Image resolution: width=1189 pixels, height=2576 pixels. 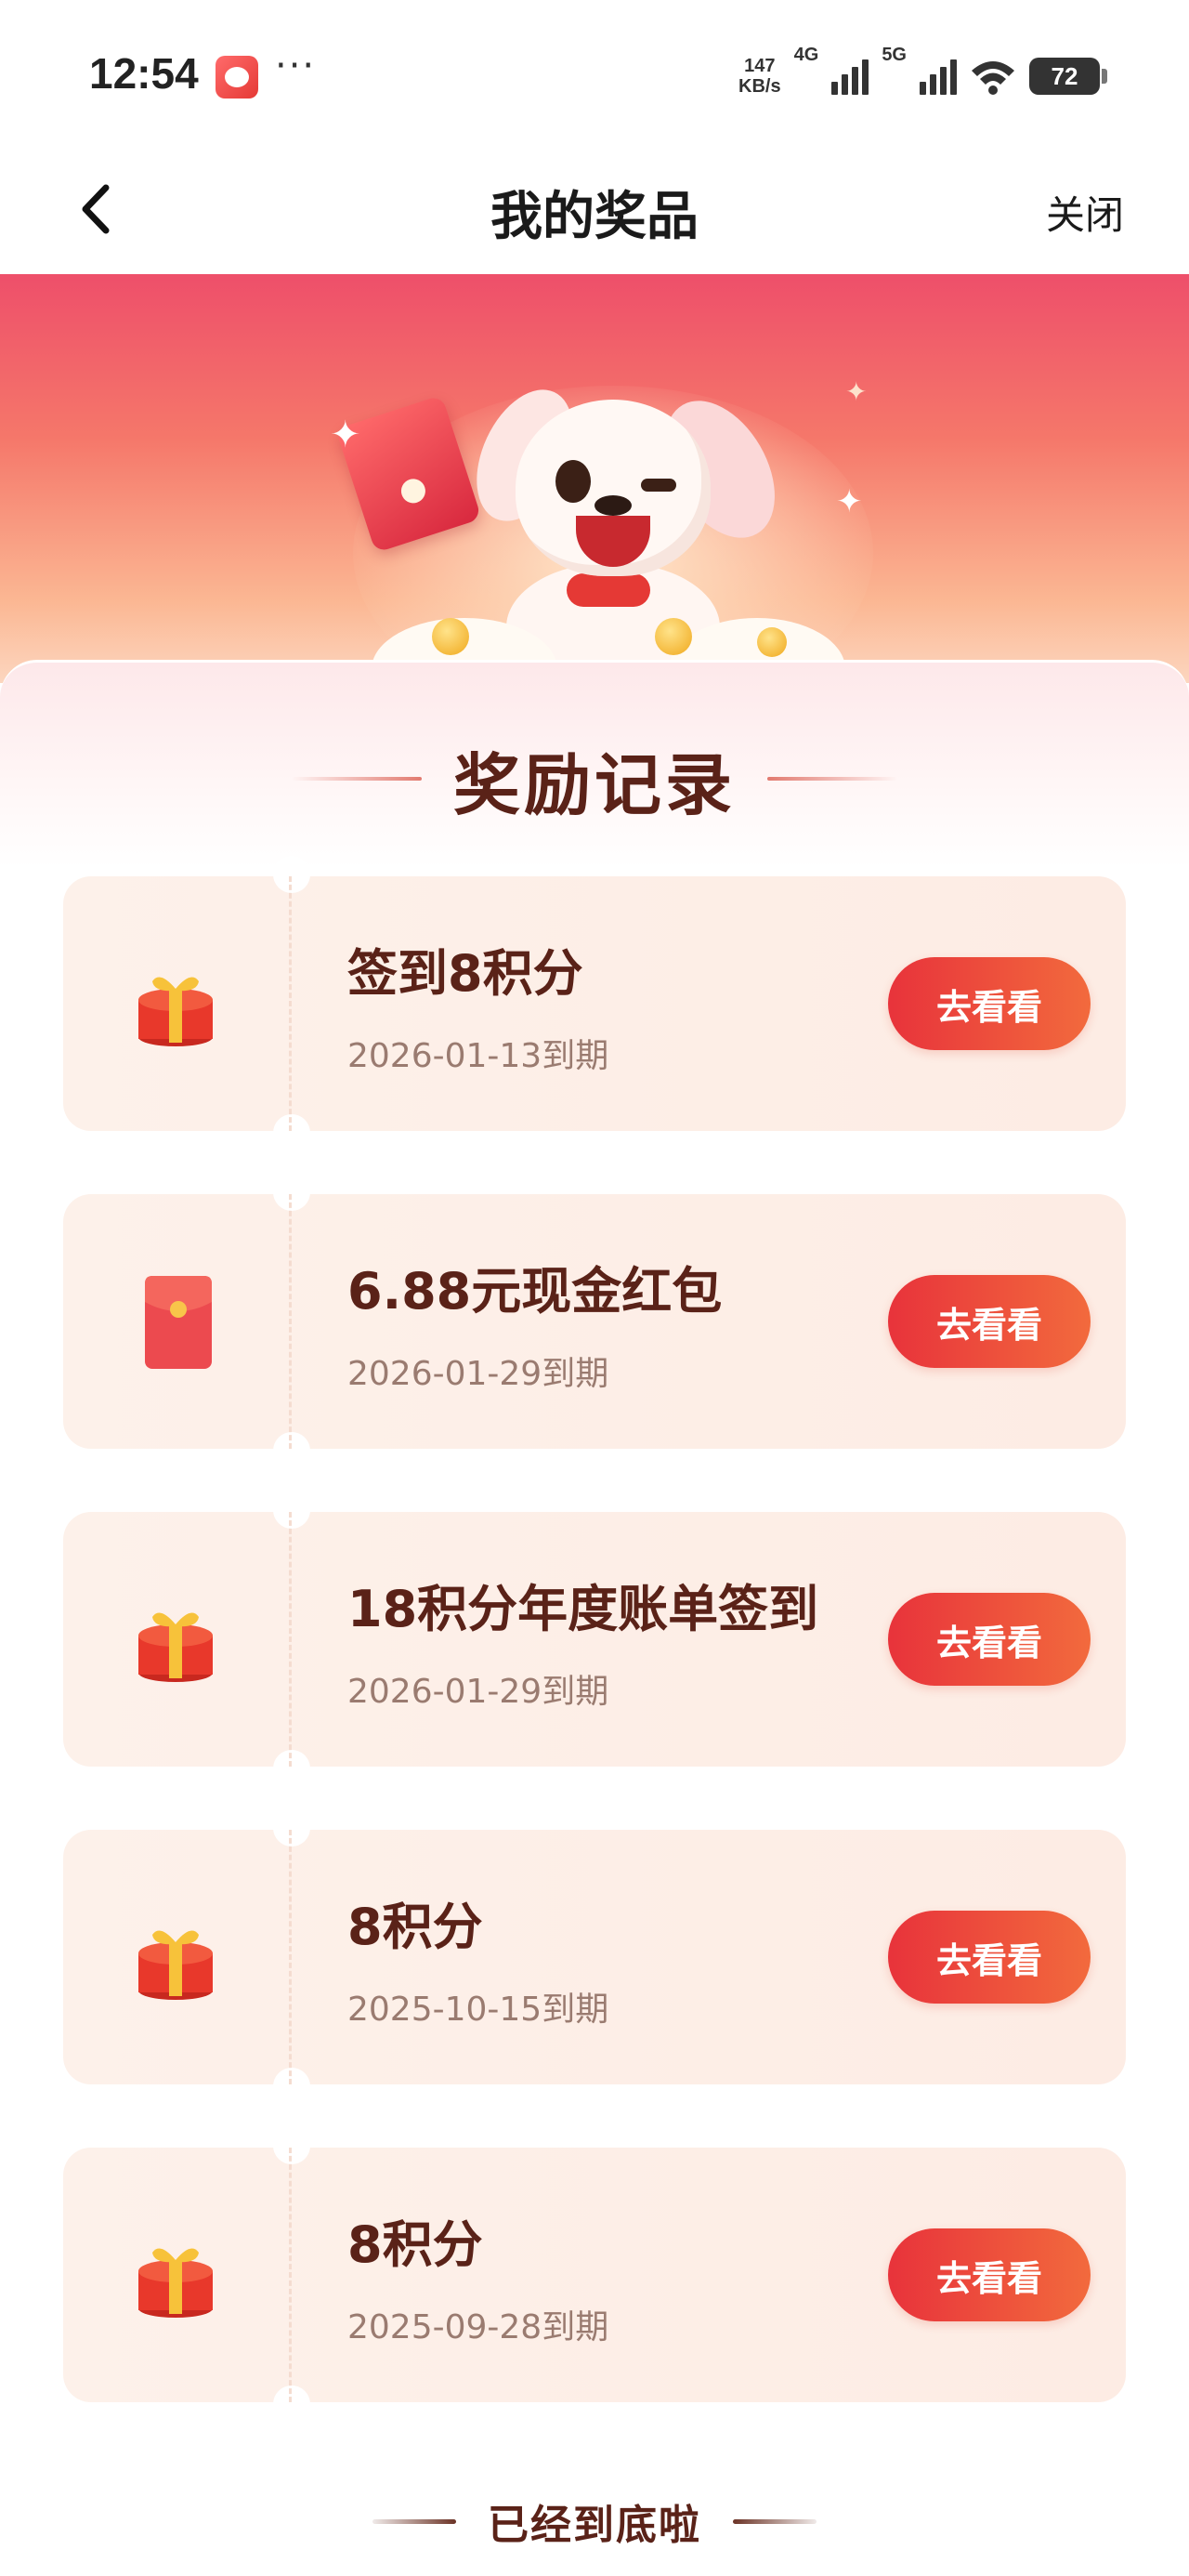 I want to click on section-header: 奖励记录, so click(x=594, y=780).